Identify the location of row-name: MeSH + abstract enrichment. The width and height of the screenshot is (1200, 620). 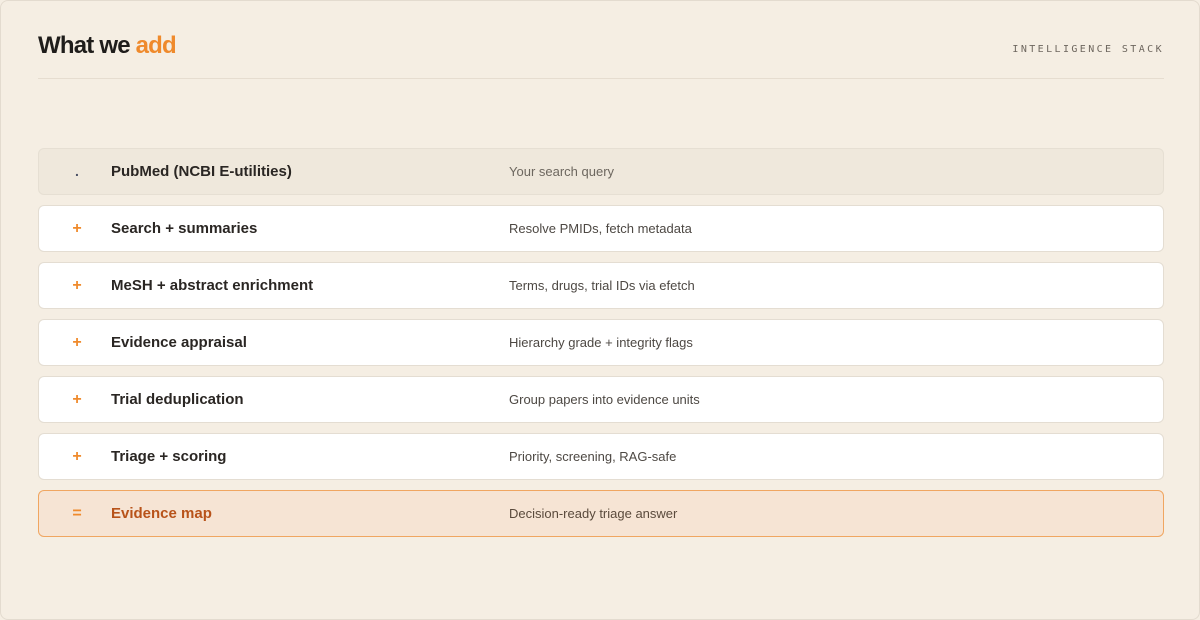
(212, 285).